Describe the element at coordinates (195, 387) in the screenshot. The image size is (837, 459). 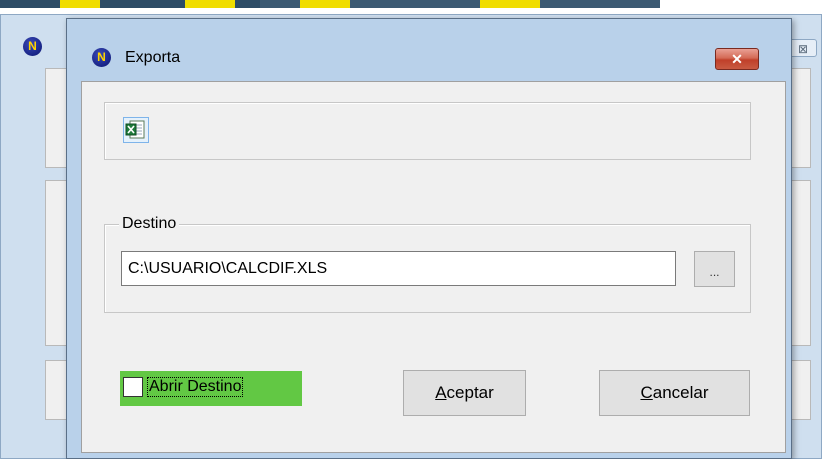
I see `open-destination-label: Abrir Destino` at that location.